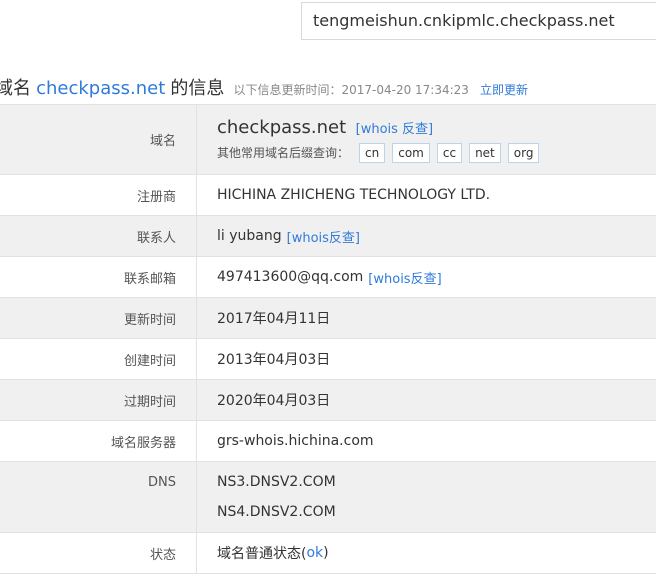  I want to click on row-dns: DNS NS3.DNSV2.COM NS4.DNSV2.COM, so click(328, 497).